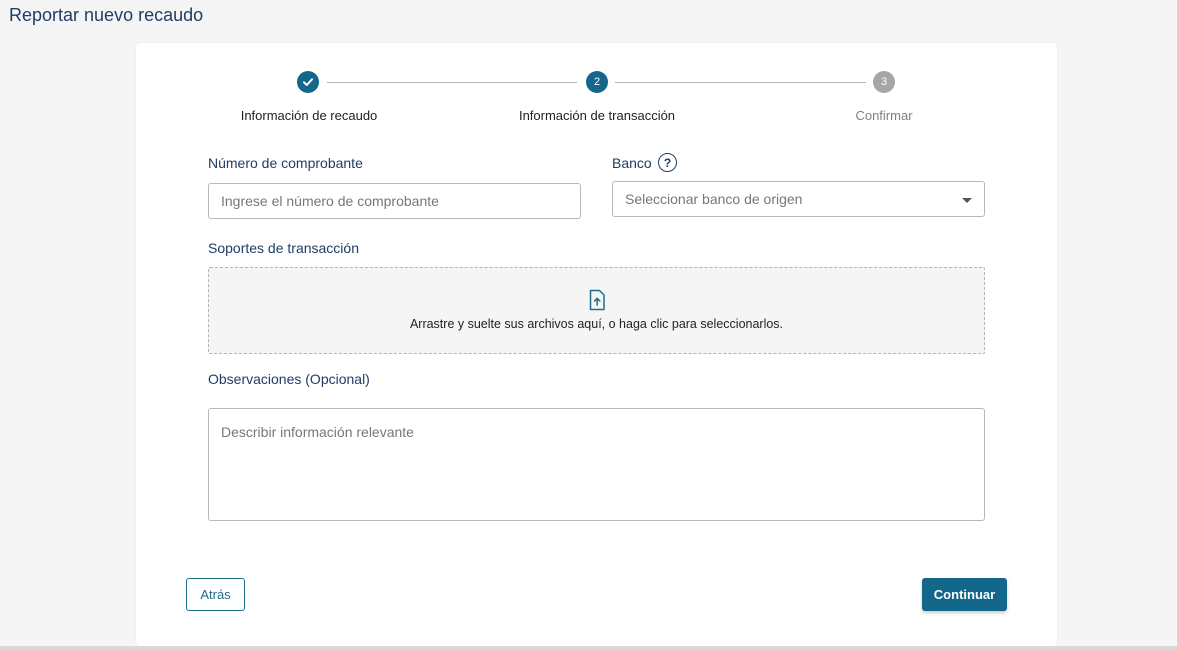  What do you see at coordinates (106, 15) in the screenshot?
I see `page-title: Reportar nuevo recaudo` at bounding box center [106, 15].